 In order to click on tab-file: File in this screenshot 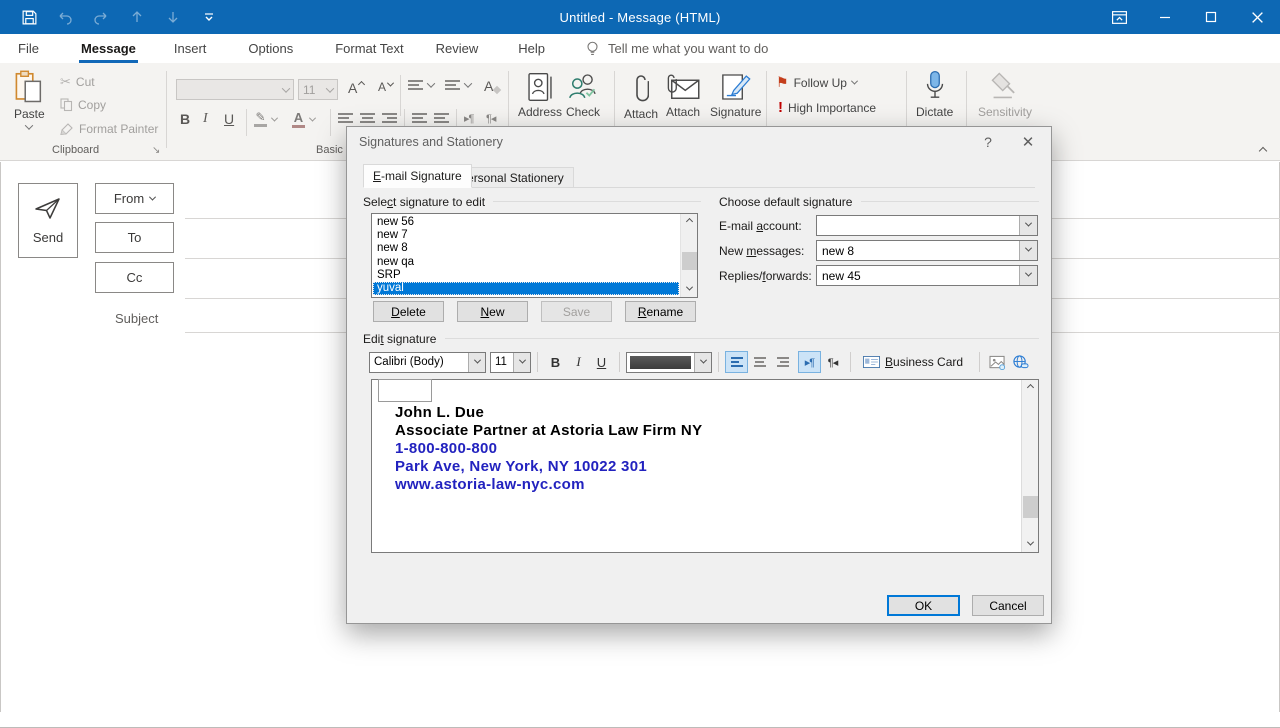, I will do `click(28, 48)`.